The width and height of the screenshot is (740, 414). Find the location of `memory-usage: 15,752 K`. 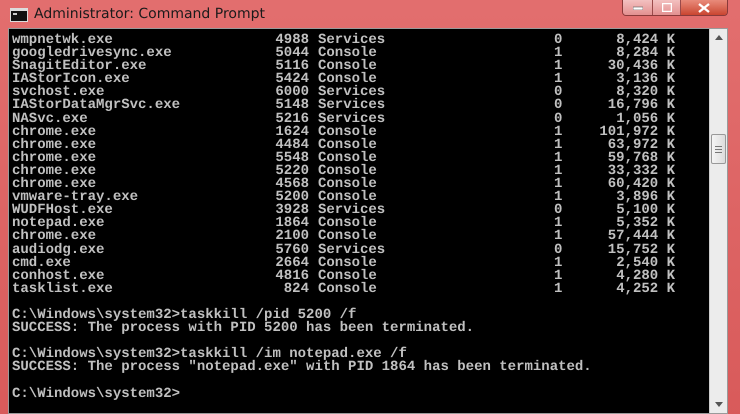

memory-usage: 15,752 K is located at coordinates (640, 250).